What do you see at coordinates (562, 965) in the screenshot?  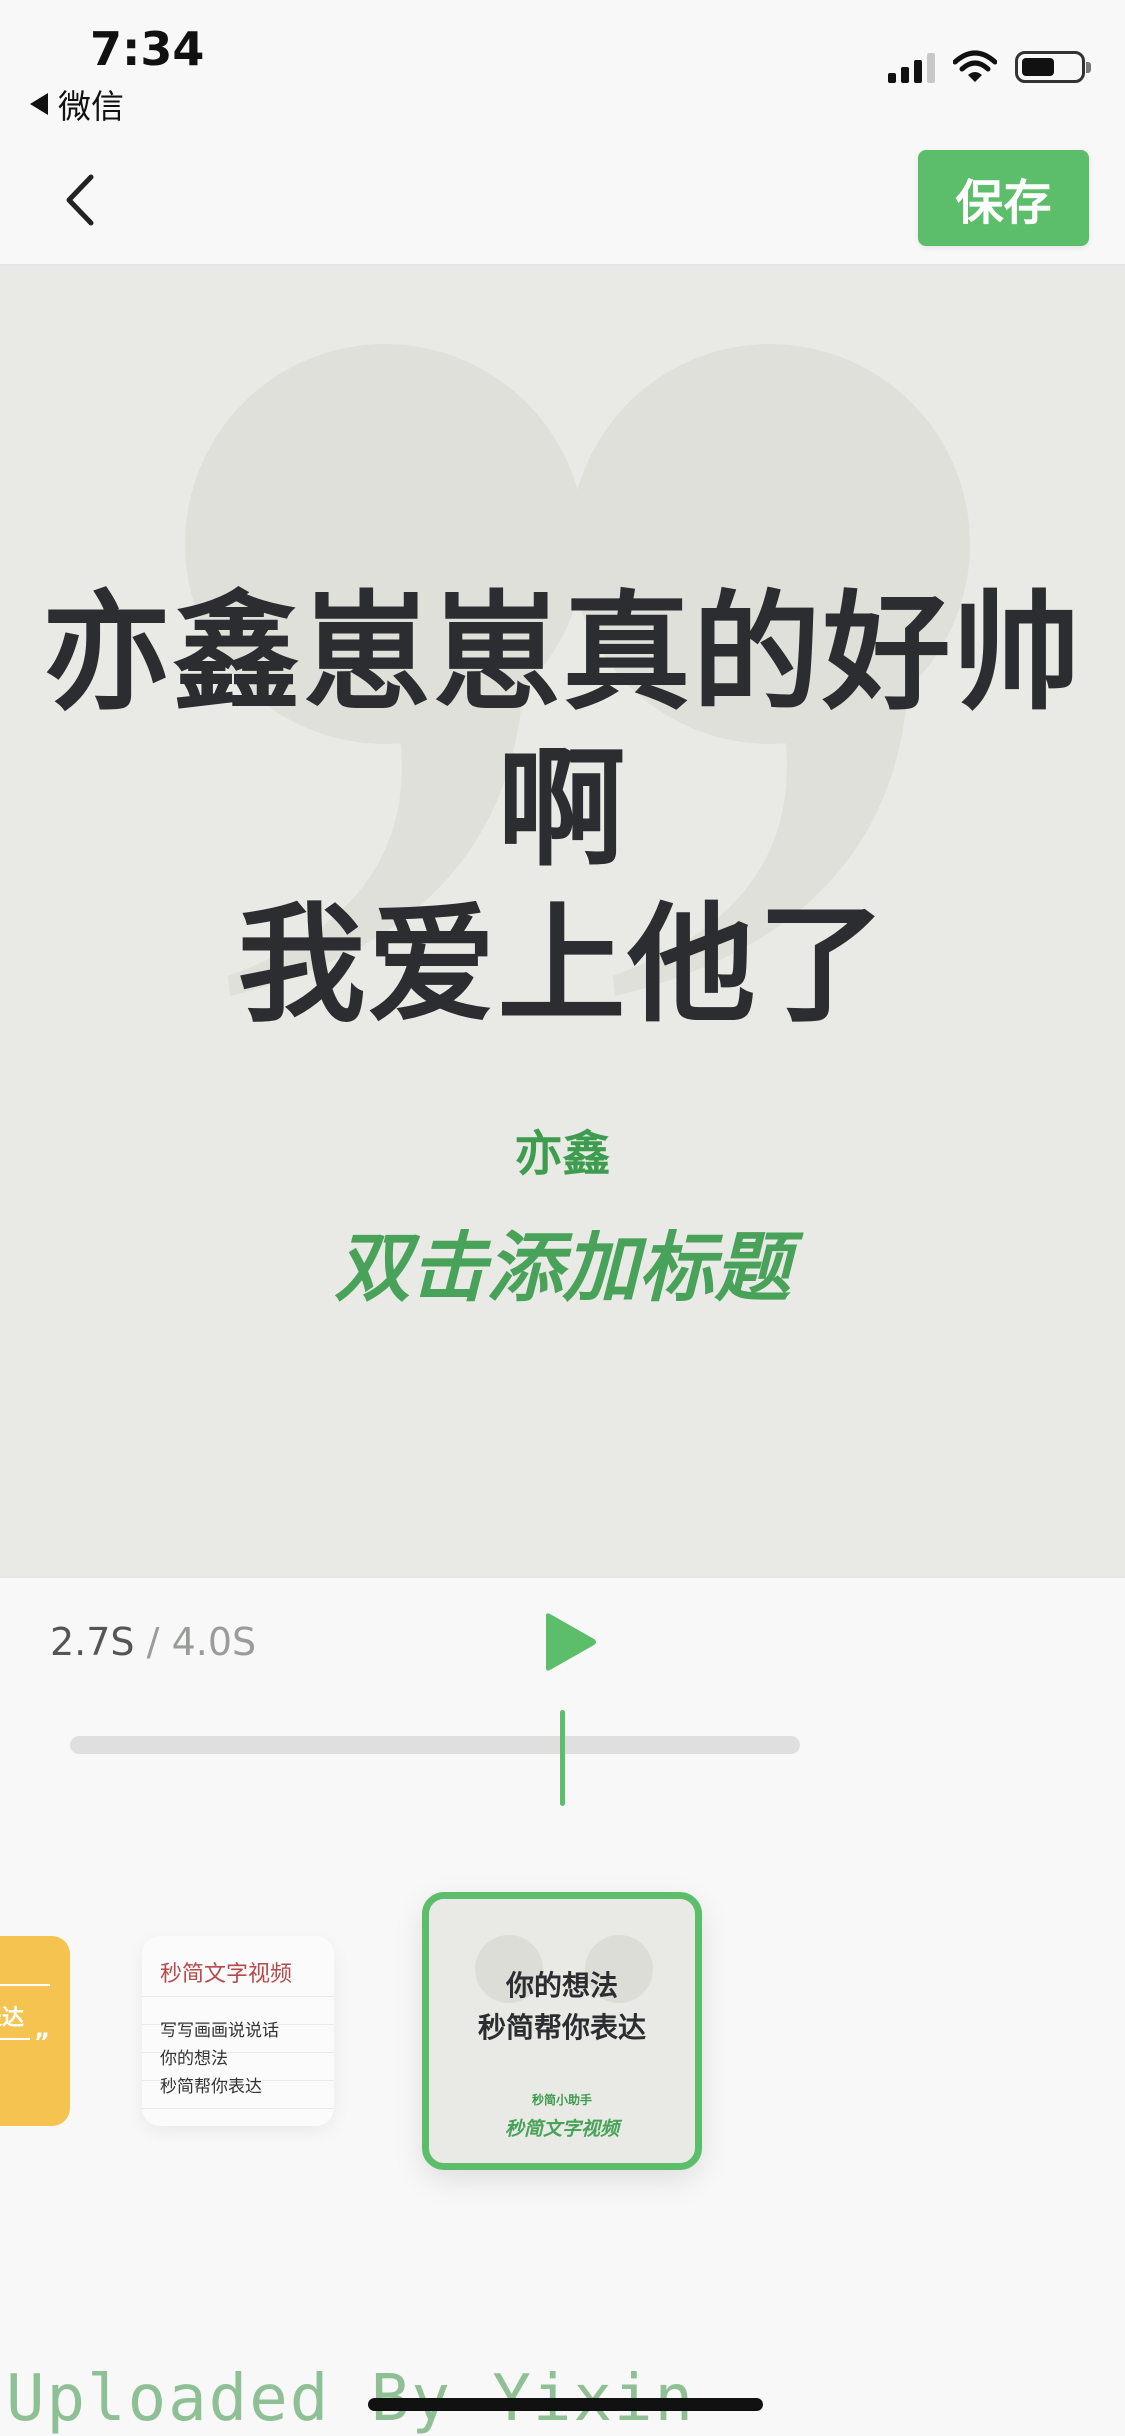 I see `headline-line-2: 我爱上他了` at bounding box center [562, 965].